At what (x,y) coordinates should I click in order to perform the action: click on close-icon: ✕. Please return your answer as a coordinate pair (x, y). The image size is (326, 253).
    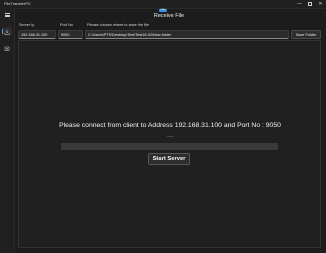
    Looking at the image, I should click on (320, 3).